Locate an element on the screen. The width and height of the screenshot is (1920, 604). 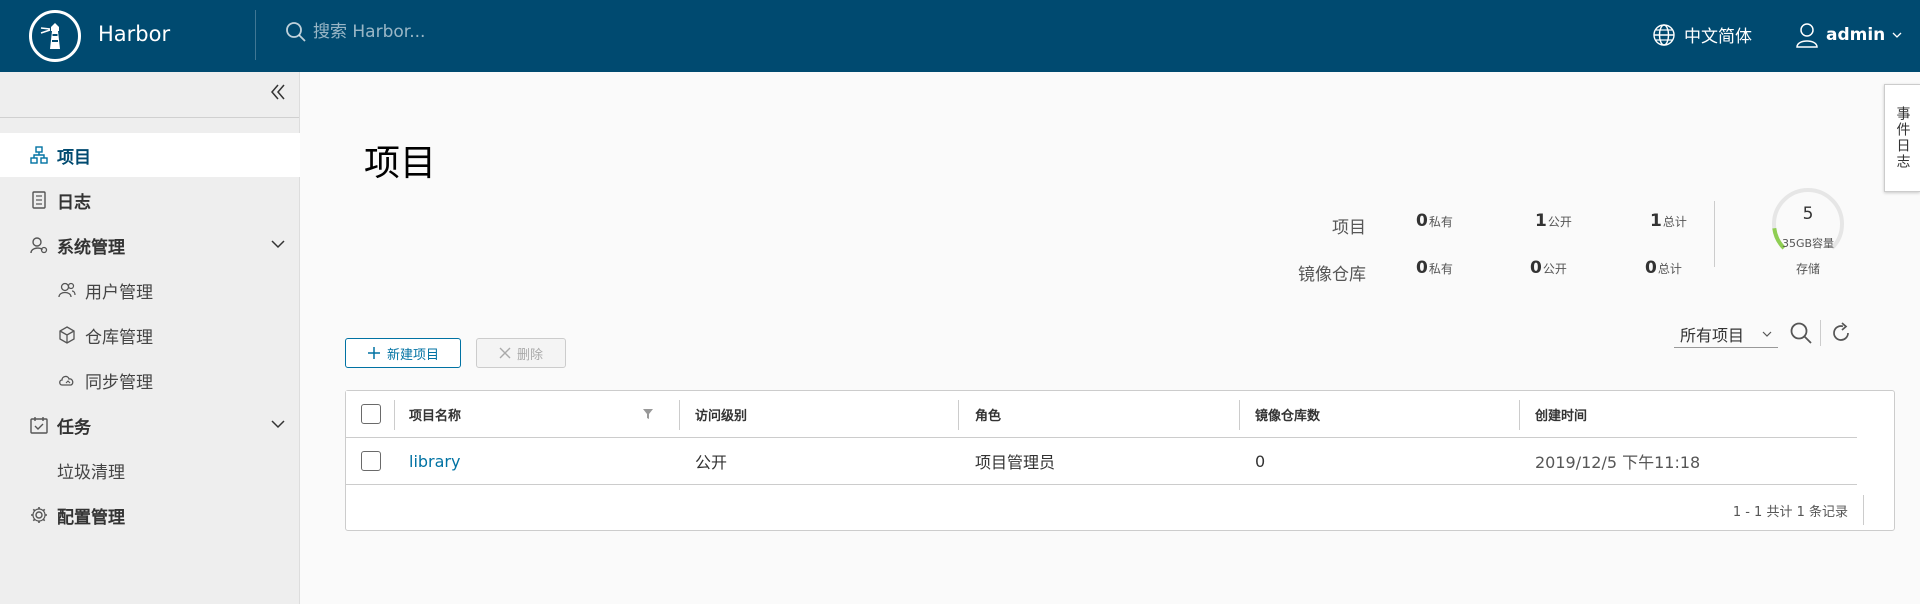
table-header: 项目名称 访问级别 角色 镜像仓库数 创建时间 is located at coordinates (1101, 414).